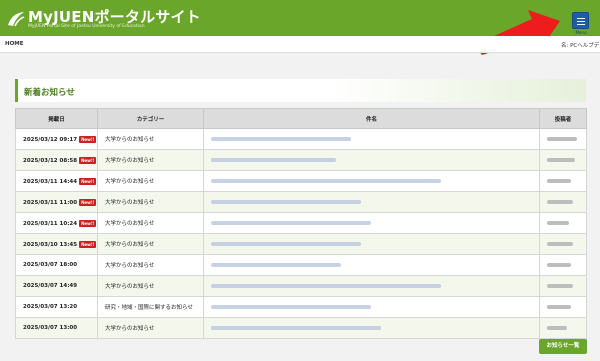  I want to click on table-row: 2025/03/07 13:20 研究・地域・国際に関するお知らせ, so click(301, 307).